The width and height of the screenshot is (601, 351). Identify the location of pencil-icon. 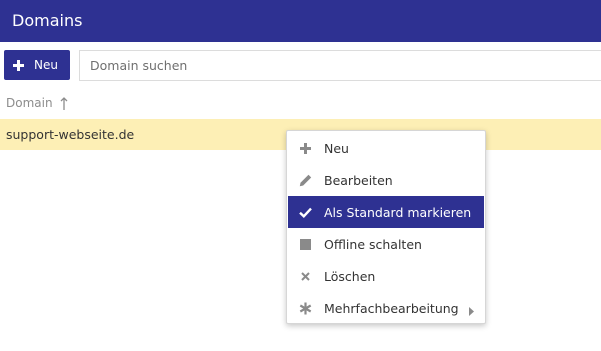
(305, 180).